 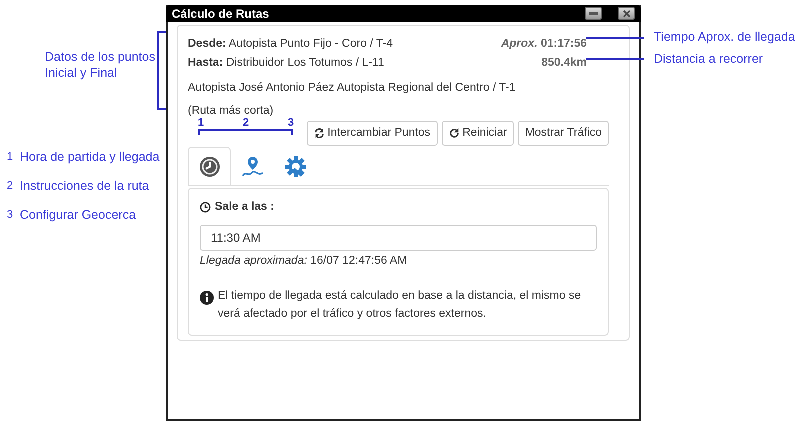 I want to click on close-button, so click(x=626, y=13).